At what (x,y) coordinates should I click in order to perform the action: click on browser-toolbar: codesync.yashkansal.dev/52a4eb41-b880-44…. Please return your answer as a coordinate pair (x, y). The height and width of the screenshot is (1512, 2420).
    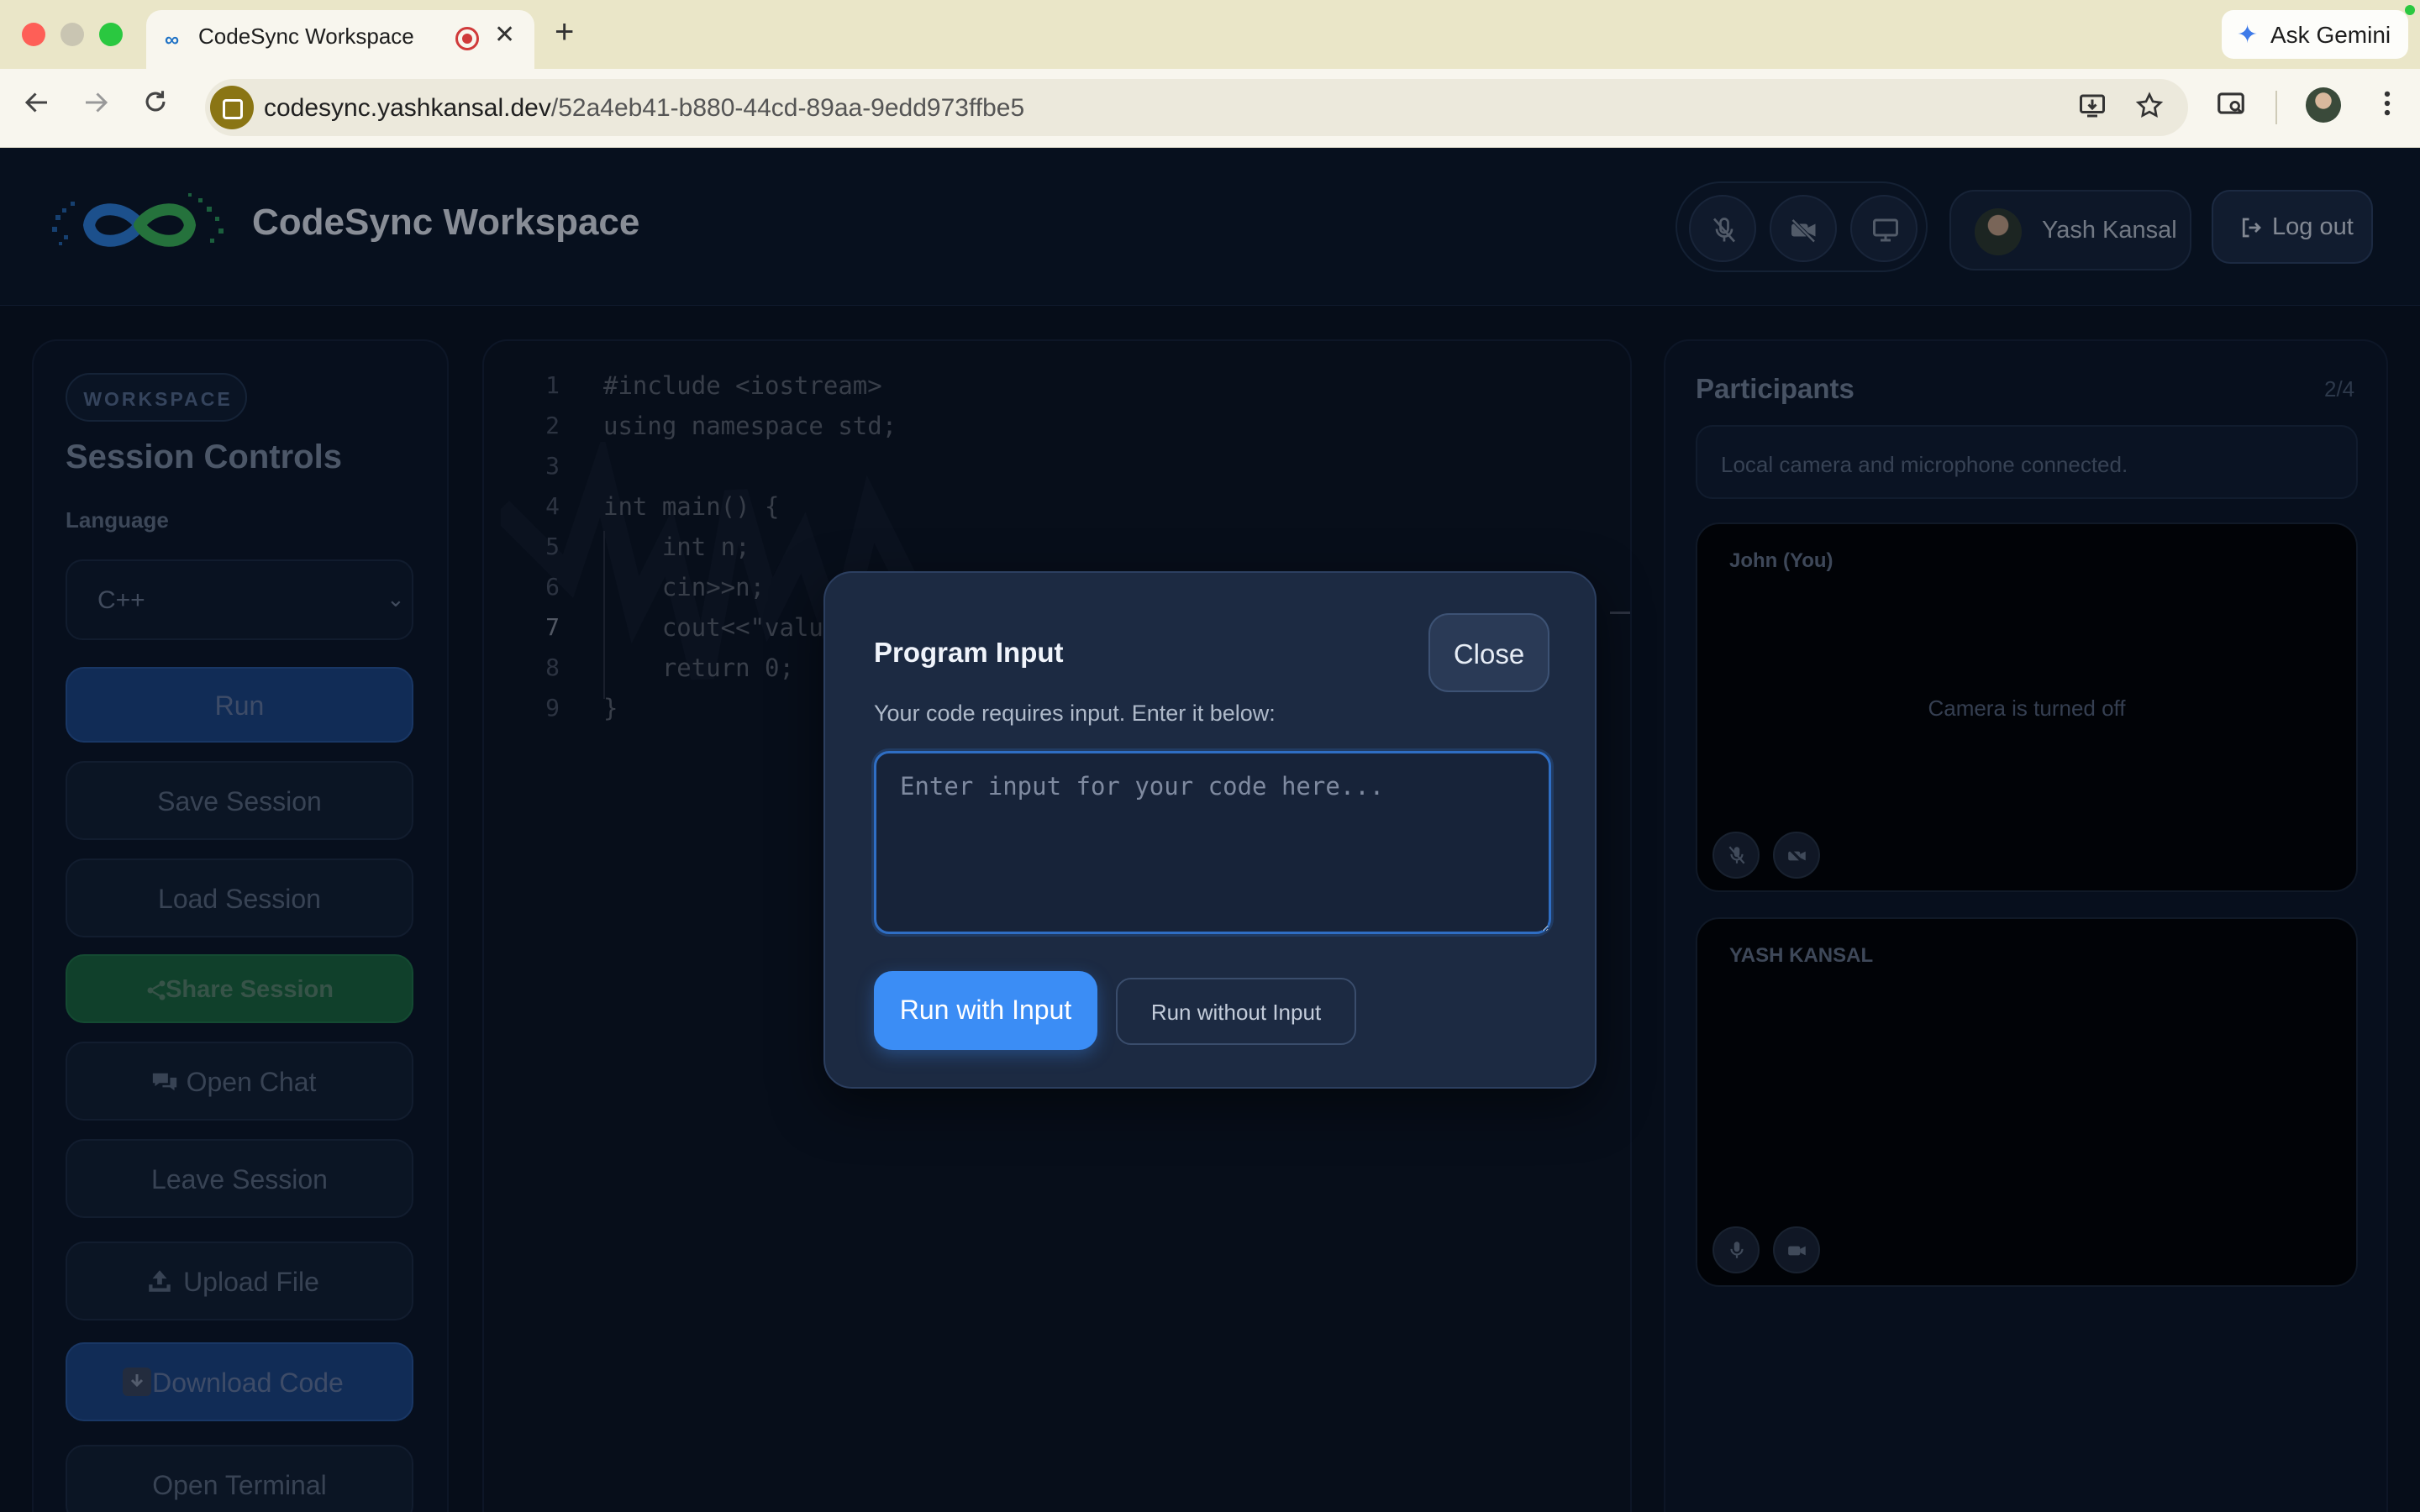
    Looking at the image, I should click on (1210, 108).